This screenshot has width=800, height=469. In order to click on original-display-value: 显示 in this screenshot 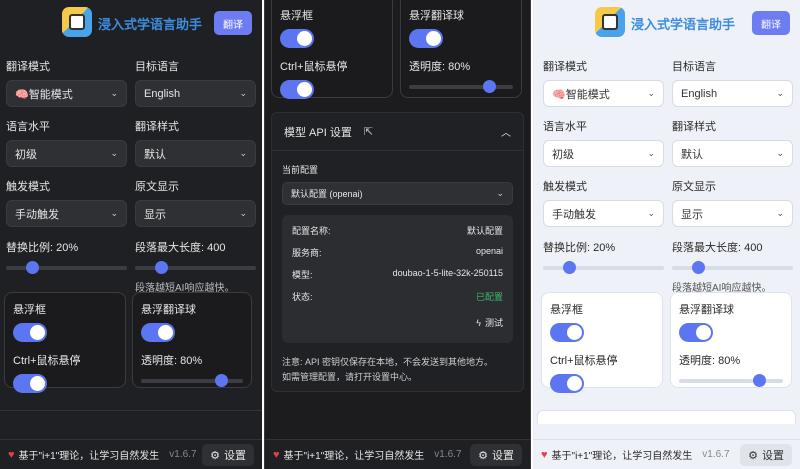, I will do `click(155, 214)`.